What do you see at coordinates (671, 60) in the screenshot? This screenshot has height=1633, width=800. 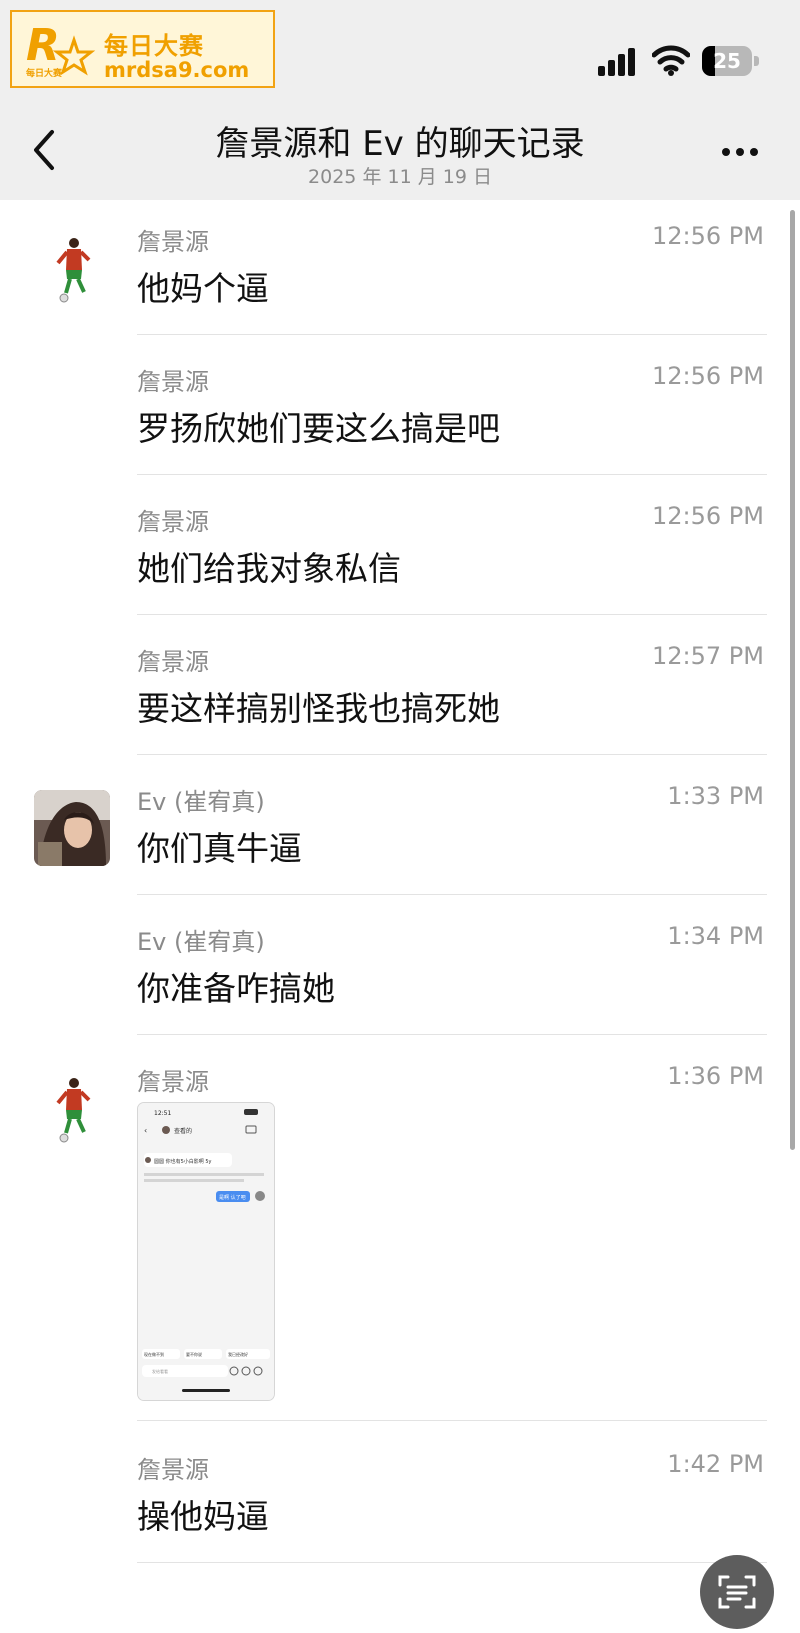 I see `wifi-icon` at bounding box center [671, 60].